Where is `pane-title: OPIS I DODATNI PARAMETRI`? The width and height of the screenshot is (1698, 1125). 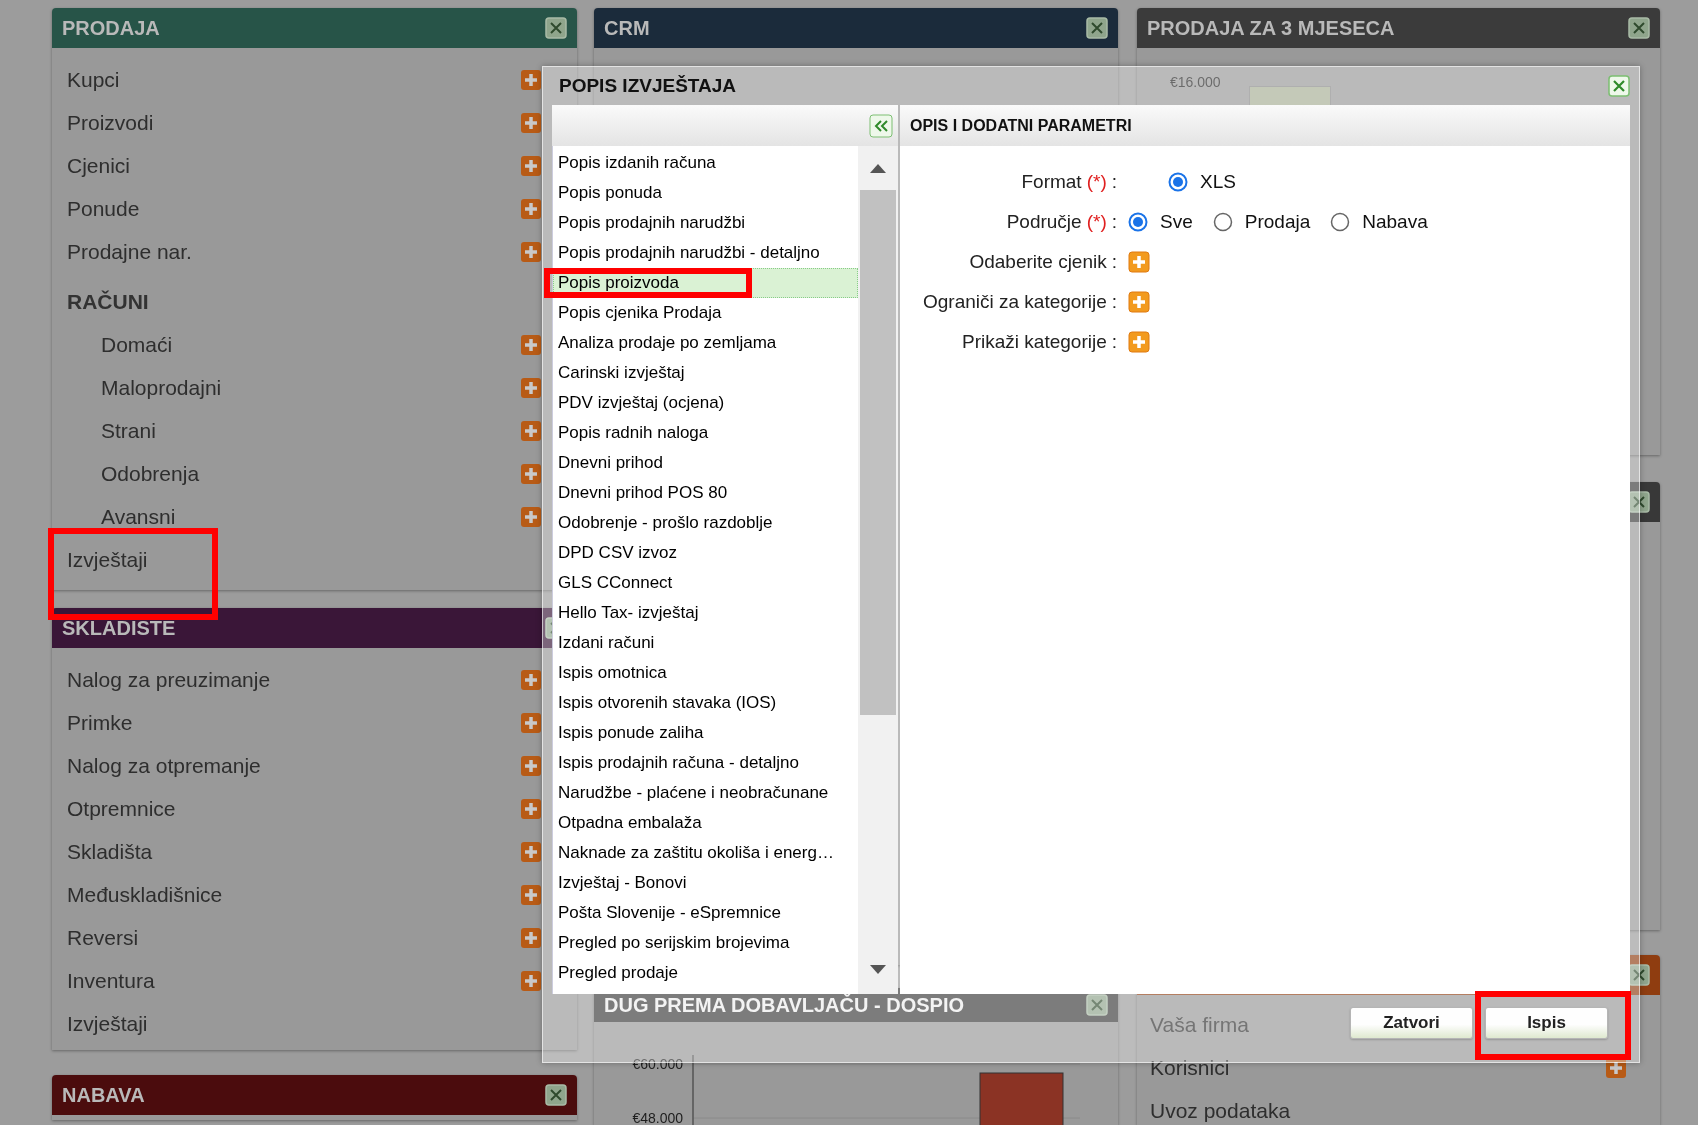 pane-title: OPIS I DODATNI PARAMETRI is located at coordinates (1021, 125).